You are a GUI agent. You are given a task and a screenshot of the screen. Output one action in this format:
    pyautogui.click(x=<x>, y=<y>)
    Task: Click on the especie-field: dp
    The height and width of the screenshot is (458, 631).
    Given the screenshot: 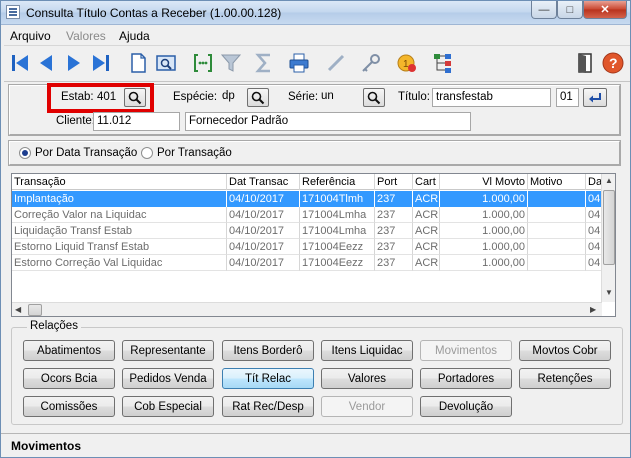 What is the action you would take?
    pyautogui.click(x=233, y=97)
    